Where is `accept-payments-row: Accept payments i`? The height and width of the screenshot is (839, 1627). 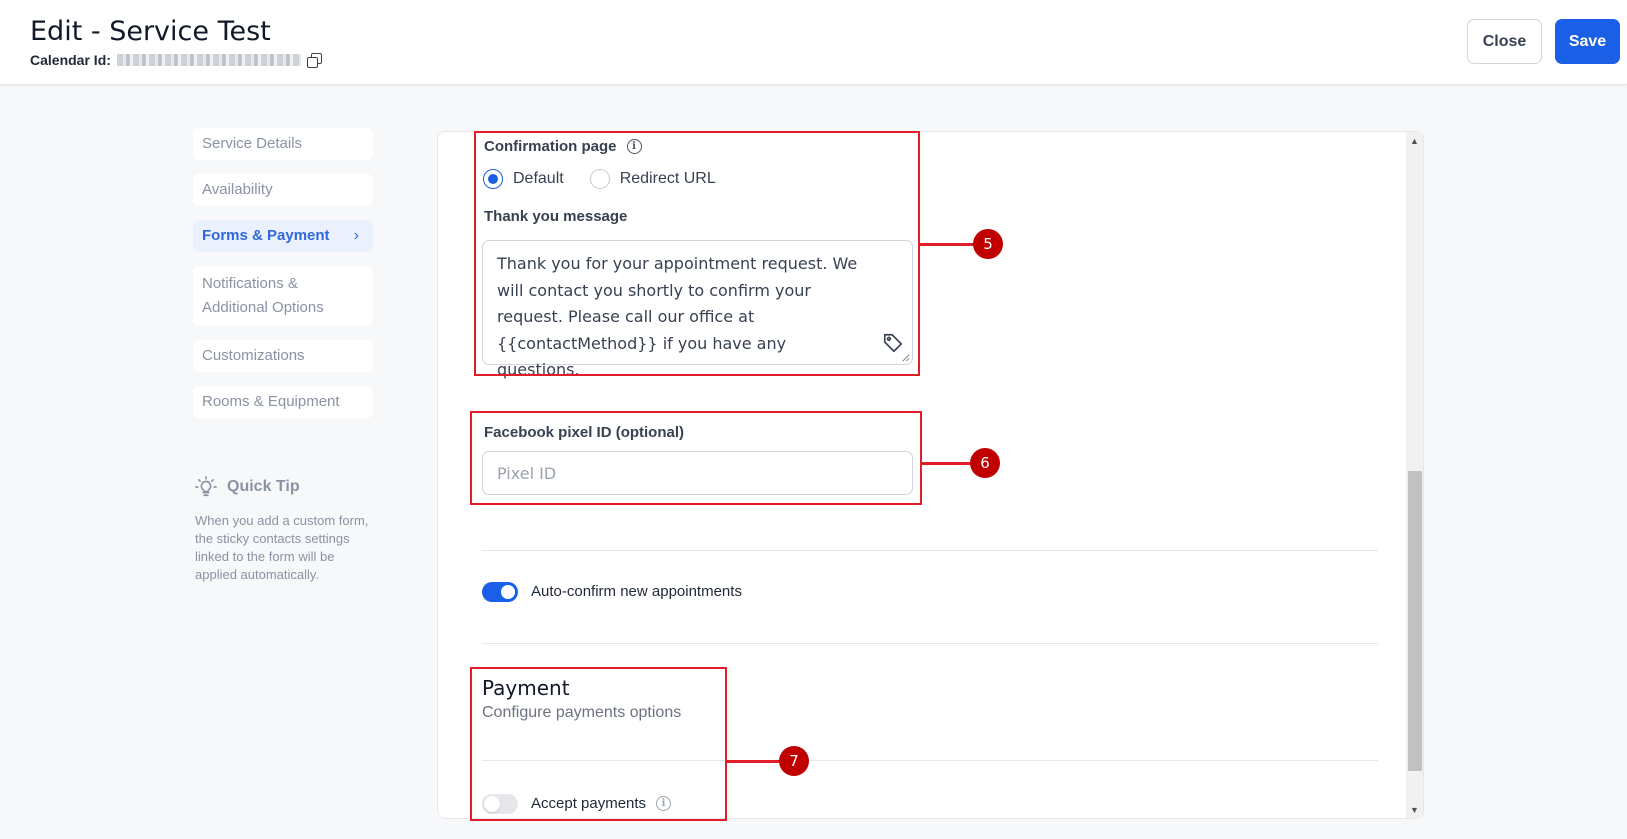
accept-payments-row: Accept payments i is located at coordinates (601, 803).